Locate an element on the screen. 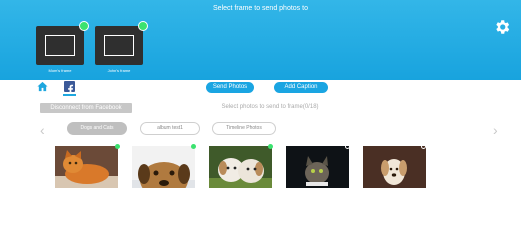 Image resolution: width=521 pixels, height=242 pixels. page-title: Select frame to send photos to is located at coordinates (260, 8).